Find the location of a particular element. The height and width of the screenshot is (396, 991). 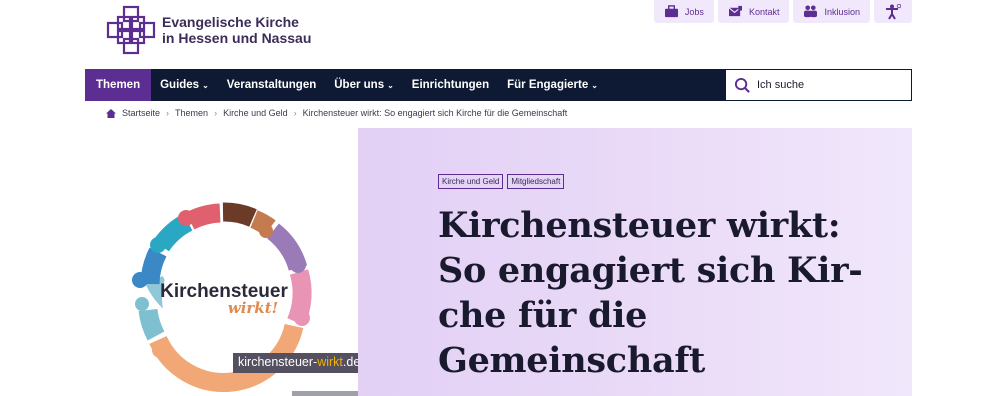

search-icon is located at coordinates (742, 85).